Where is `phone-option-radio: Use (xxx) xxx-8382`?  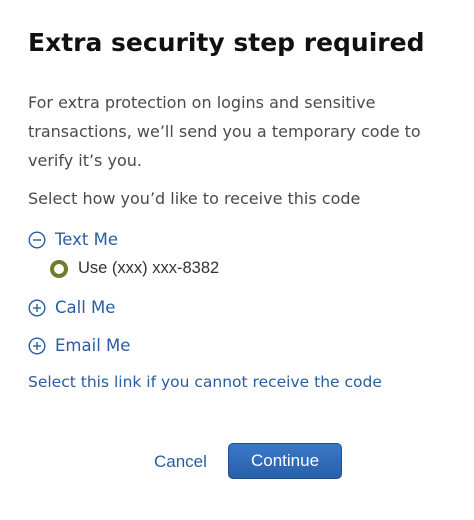 phone-option-radio: Use (xxx) xxx-8382 is located at coordinates (134, 268).